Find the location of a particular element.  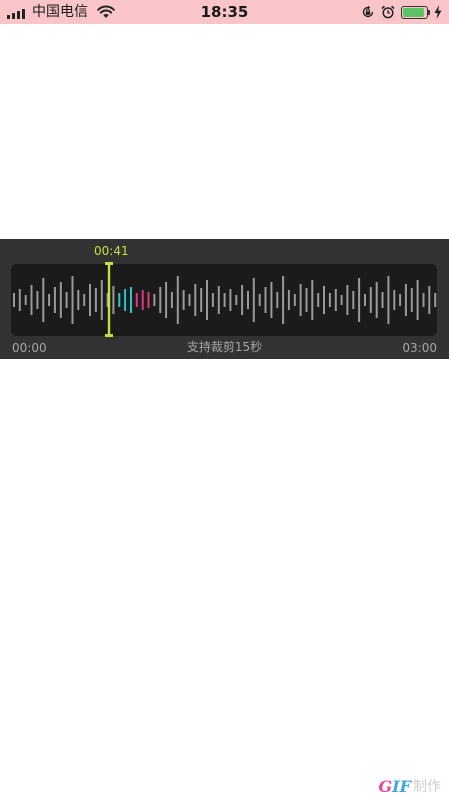

battery-icon is located at coordinates (415, 12).